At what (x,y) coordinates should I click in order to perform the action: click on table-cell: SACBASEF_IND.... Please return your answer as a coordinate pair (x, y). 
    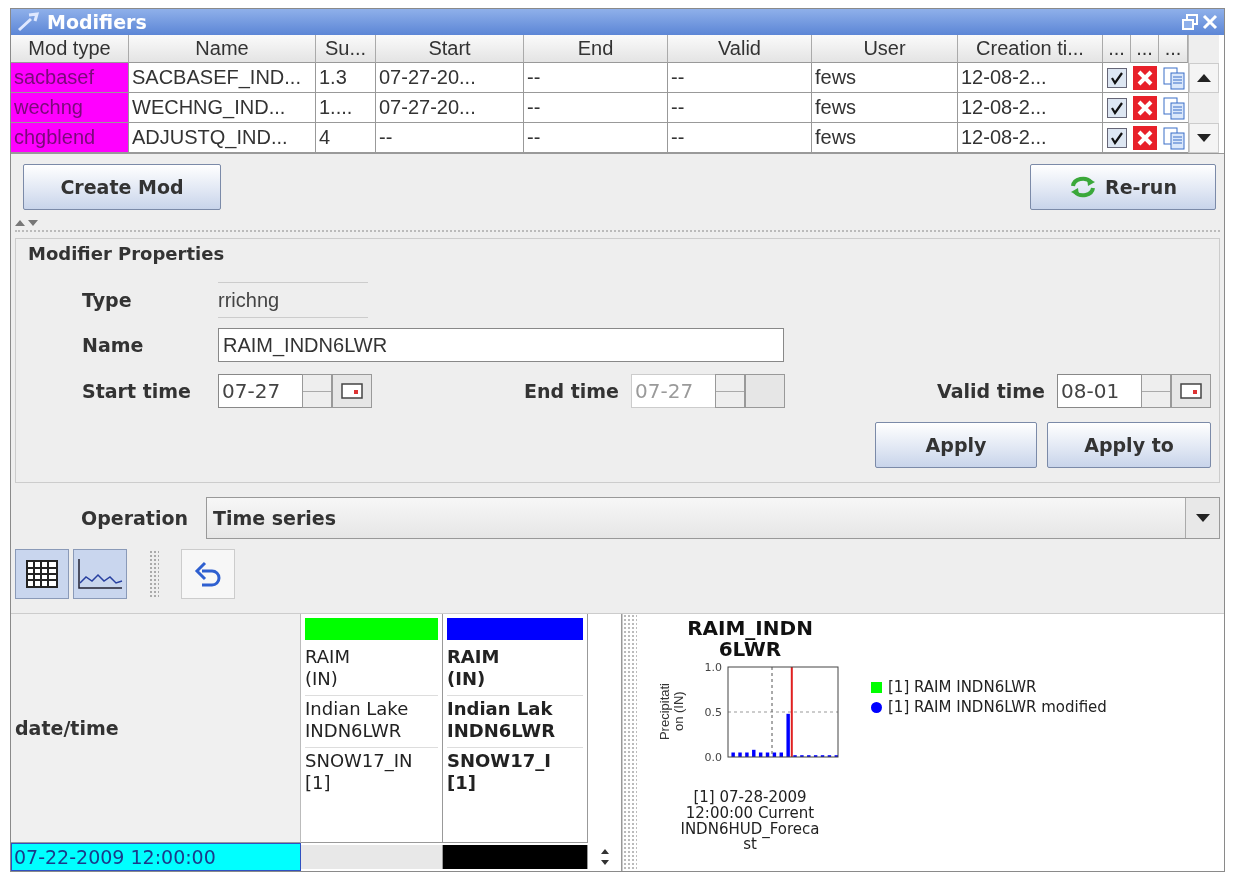
    Looking at the image, I should click on (222, 78).